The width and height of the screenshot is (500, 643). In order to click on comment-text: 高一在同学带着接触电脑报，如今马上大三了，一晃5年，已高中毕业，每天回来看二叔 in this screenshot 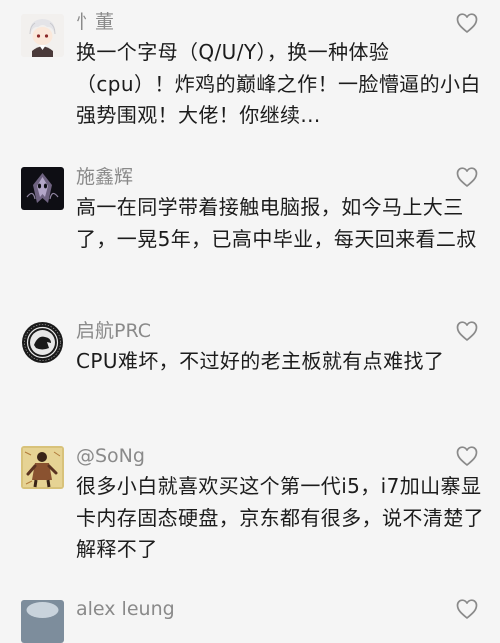, I will do `click(276, 223)`.